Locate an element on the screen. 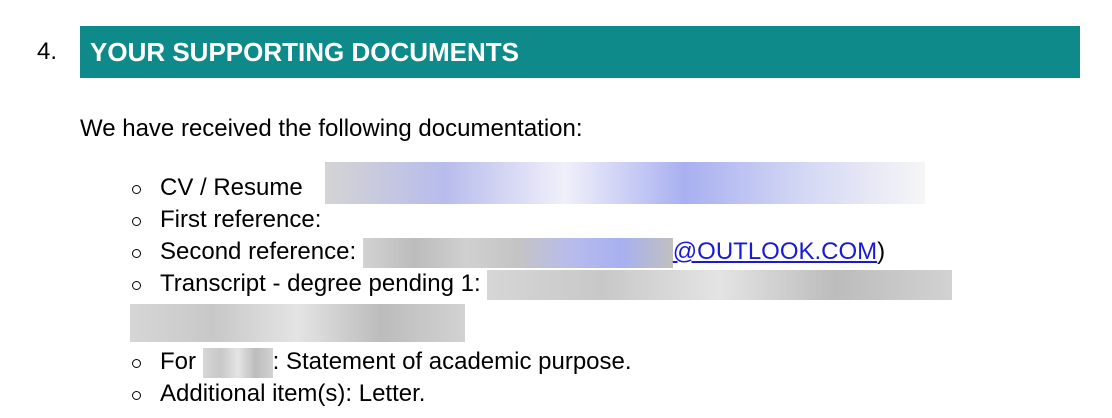 This screenshot has height=418, width=1112. list-item: For : Statement of academic purpose. is located at coordinates (541, 362).